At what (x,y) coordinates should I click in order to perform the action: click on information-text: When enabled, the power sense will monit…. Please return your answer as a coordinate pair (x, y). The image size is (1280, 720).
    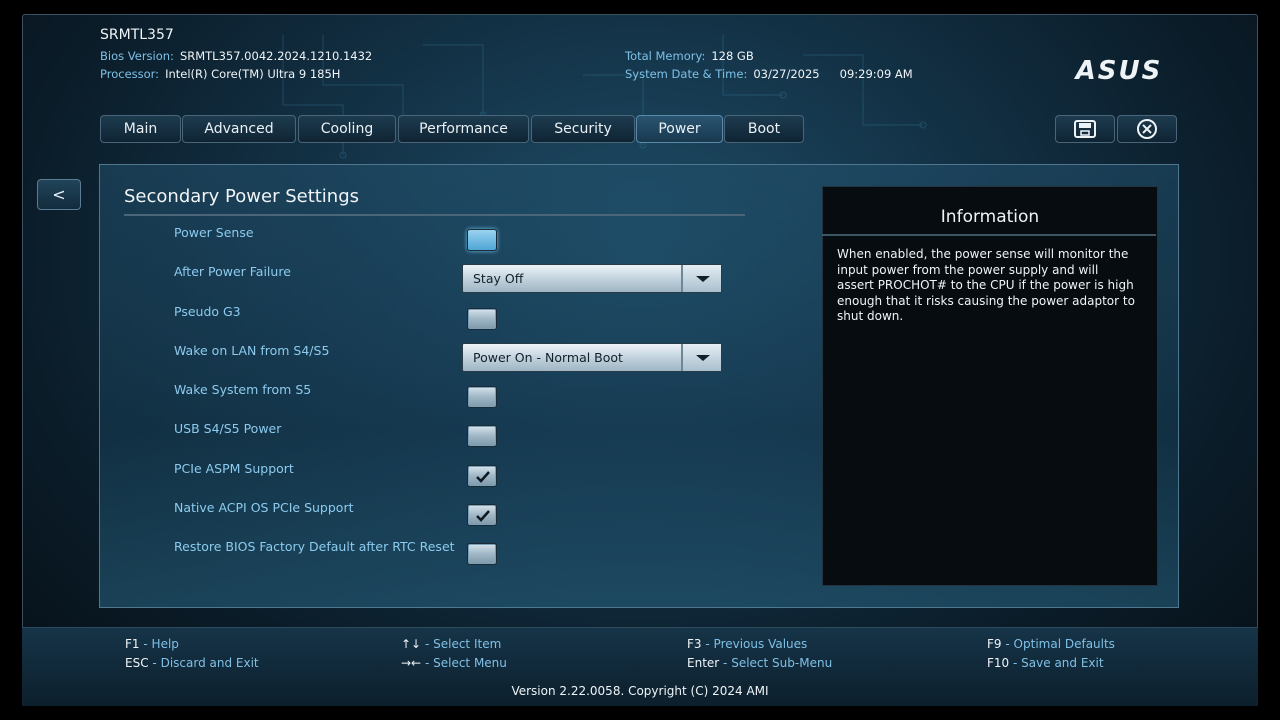
    Looking at the image, I should click on (986, 285).